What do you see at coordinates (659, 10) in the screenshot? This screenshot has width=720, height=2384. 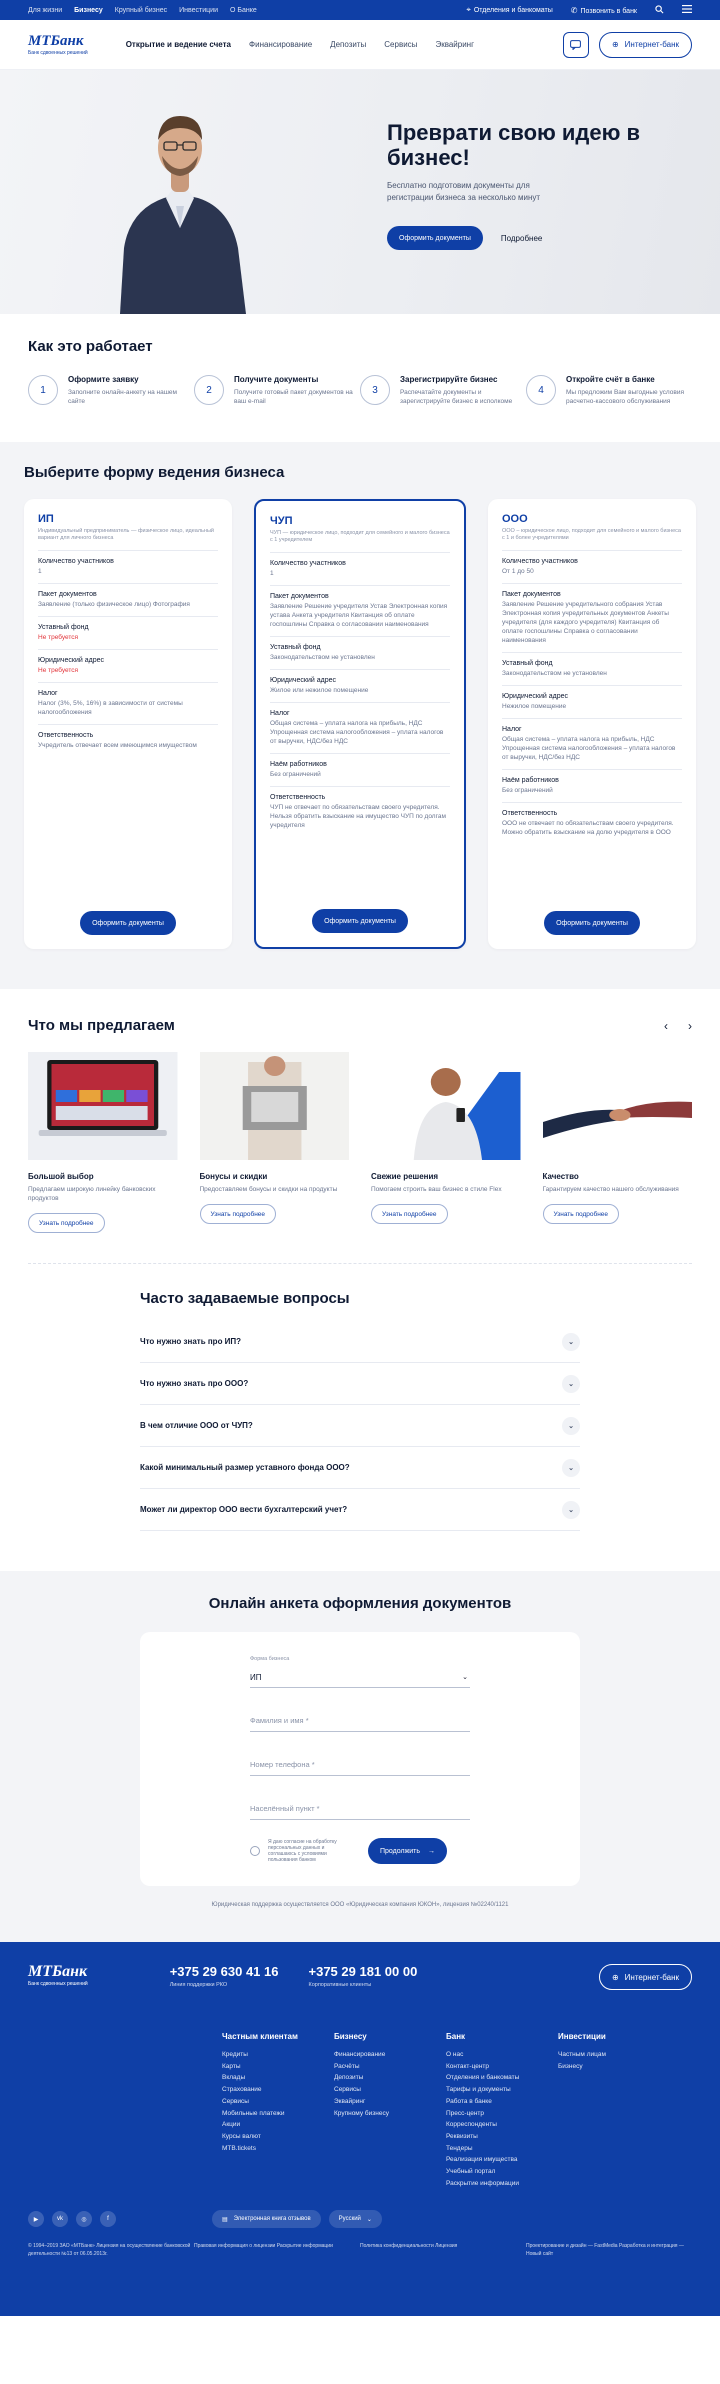 I see `search-icon` at bounding box center [659, 10].